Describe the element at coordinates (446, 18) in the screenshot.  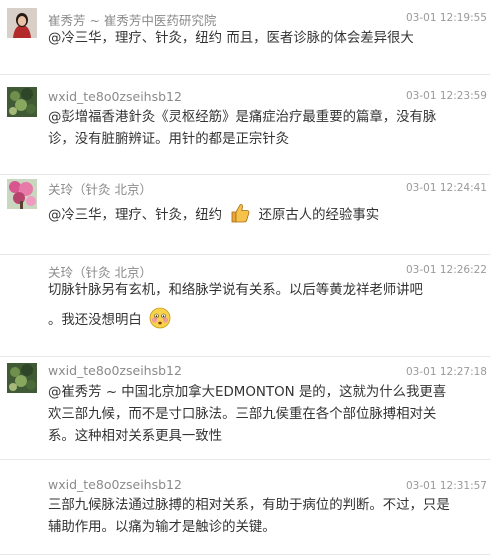
I see `comment-time: 03-01 12:19:55` at that location.